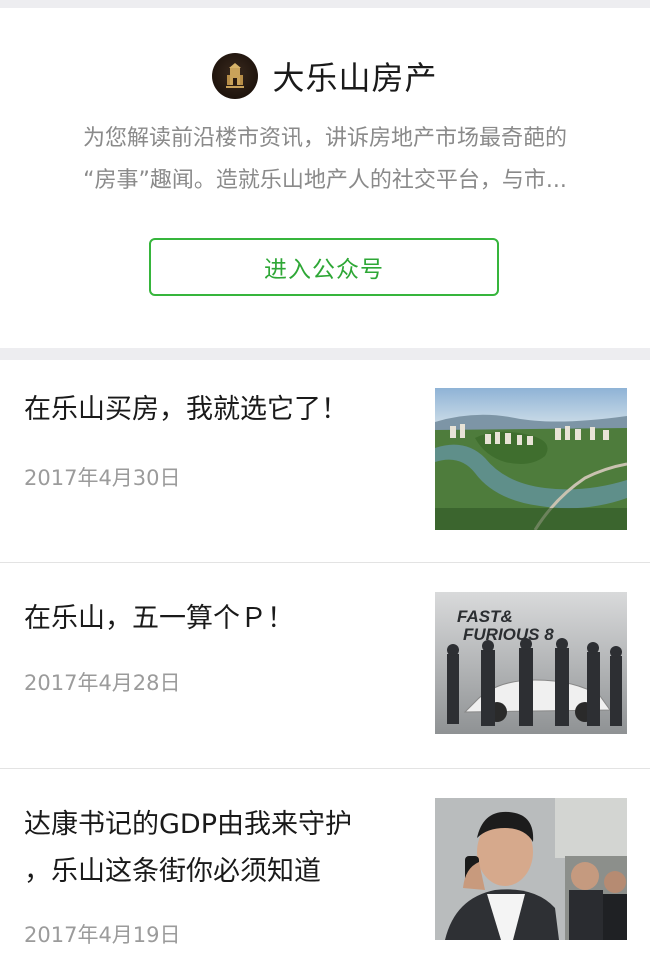 The width and height of the screenshot is (650, 969). What do you see at coordinates (159, 618) in the screenshot?
I see `article-title-line: 在乐山，五一算个Ｐ！` at bounding box center [159, 618].